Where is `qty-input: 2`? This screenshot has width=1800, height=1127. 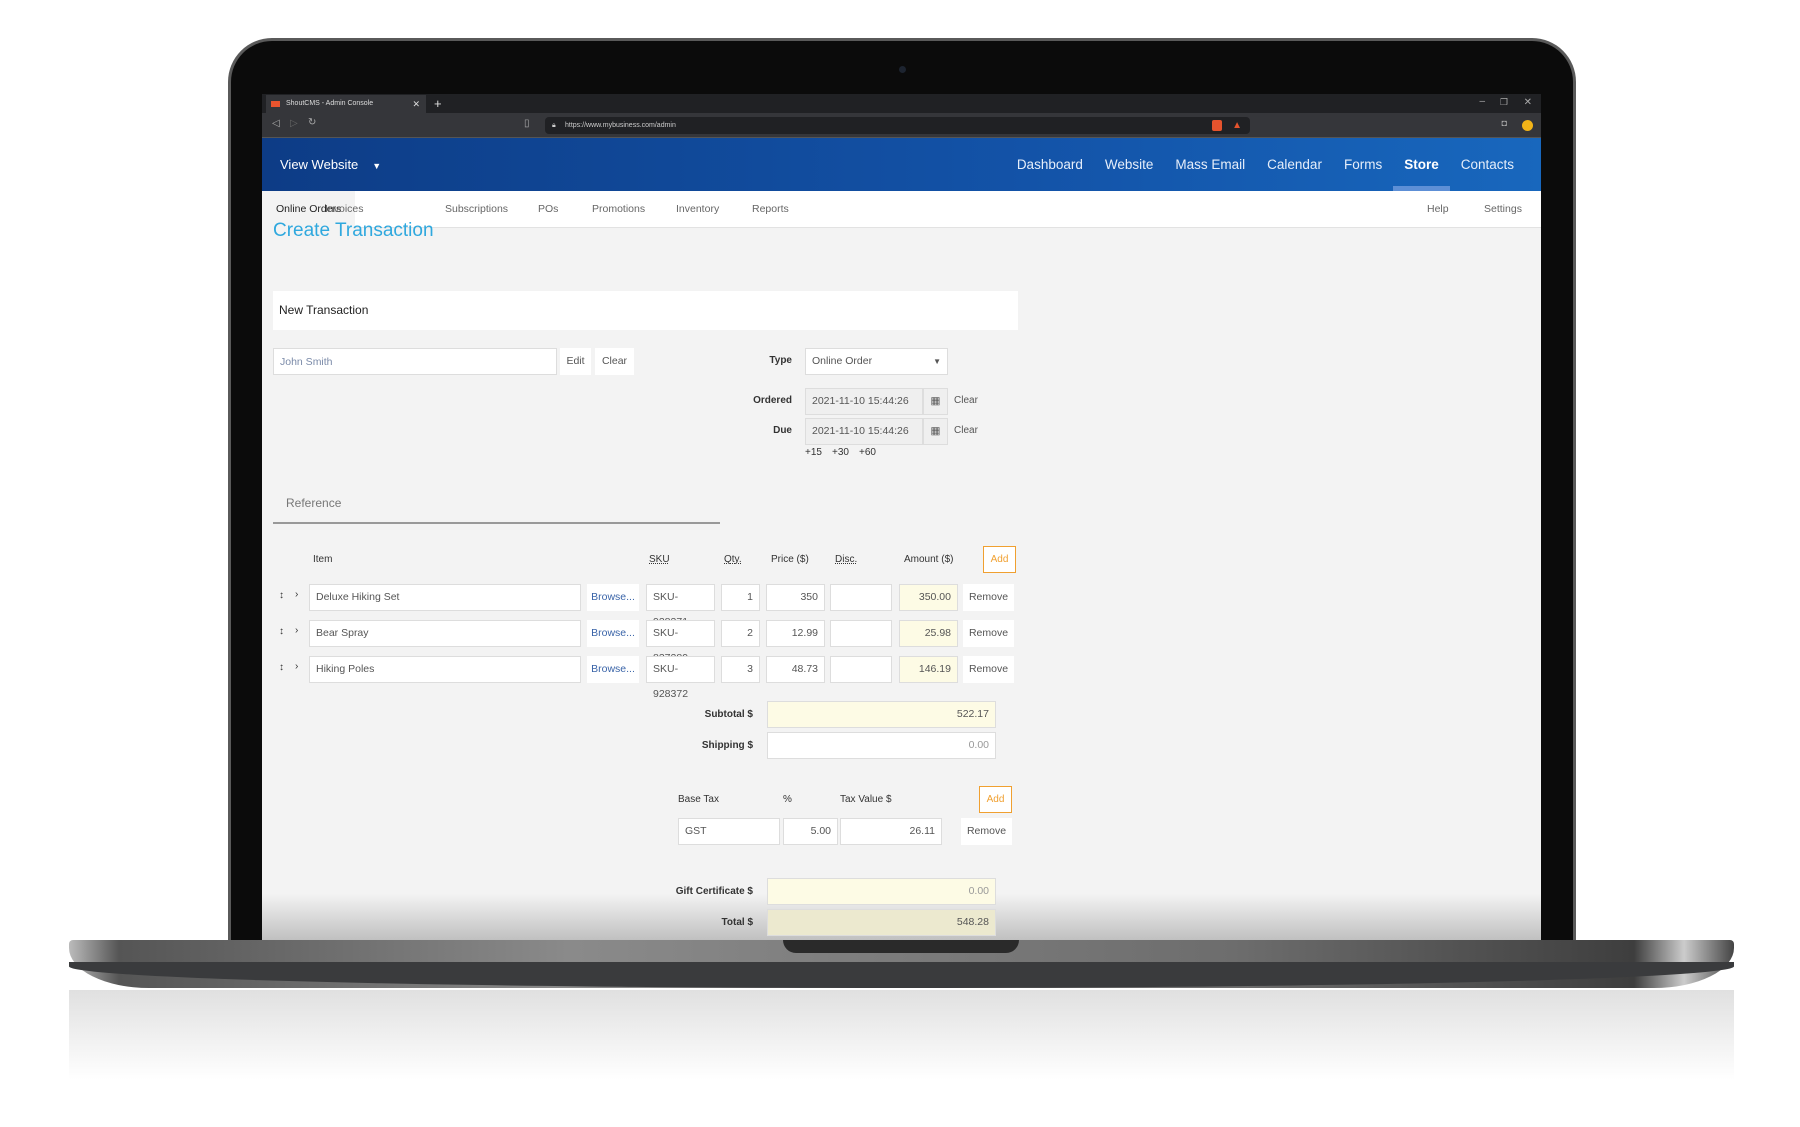
qty-input: 2 is located at coordinates (740, 633).